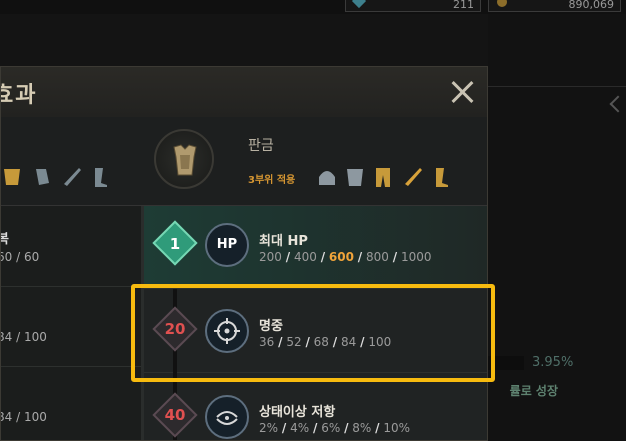 This screenshot has height=441, width=626. I want to click on level-number: 40, so click(175, 415).